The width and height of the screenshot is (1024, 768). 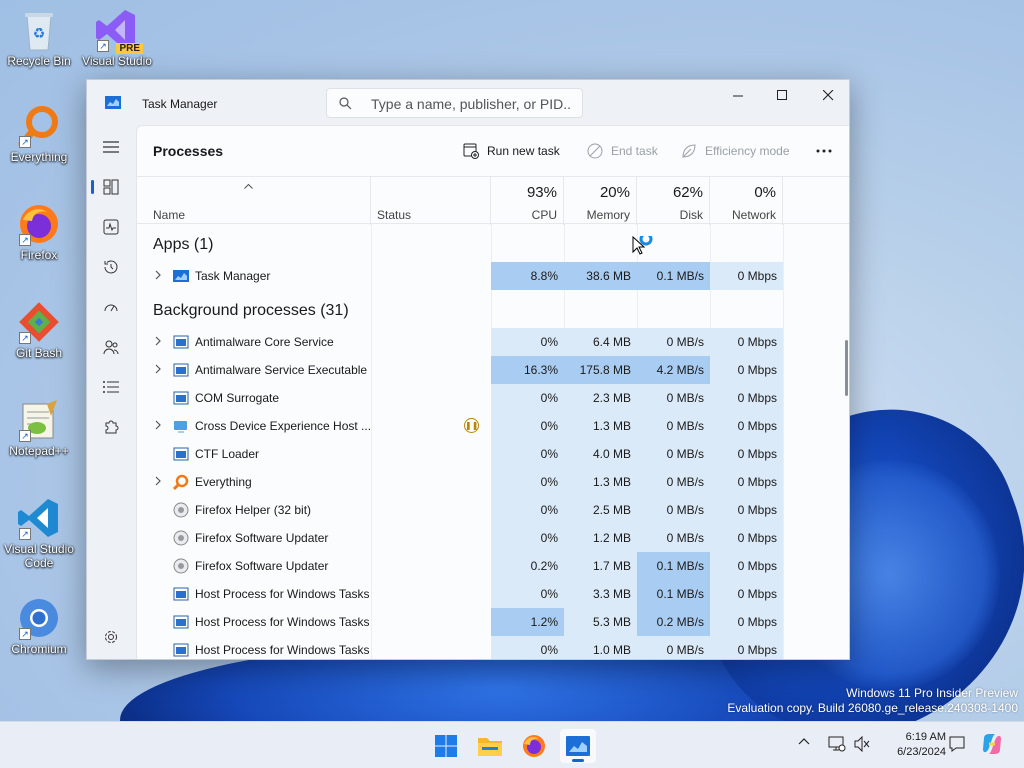 I want to click on desktop-icon-label: Firefox, so click(x=39, y=255).